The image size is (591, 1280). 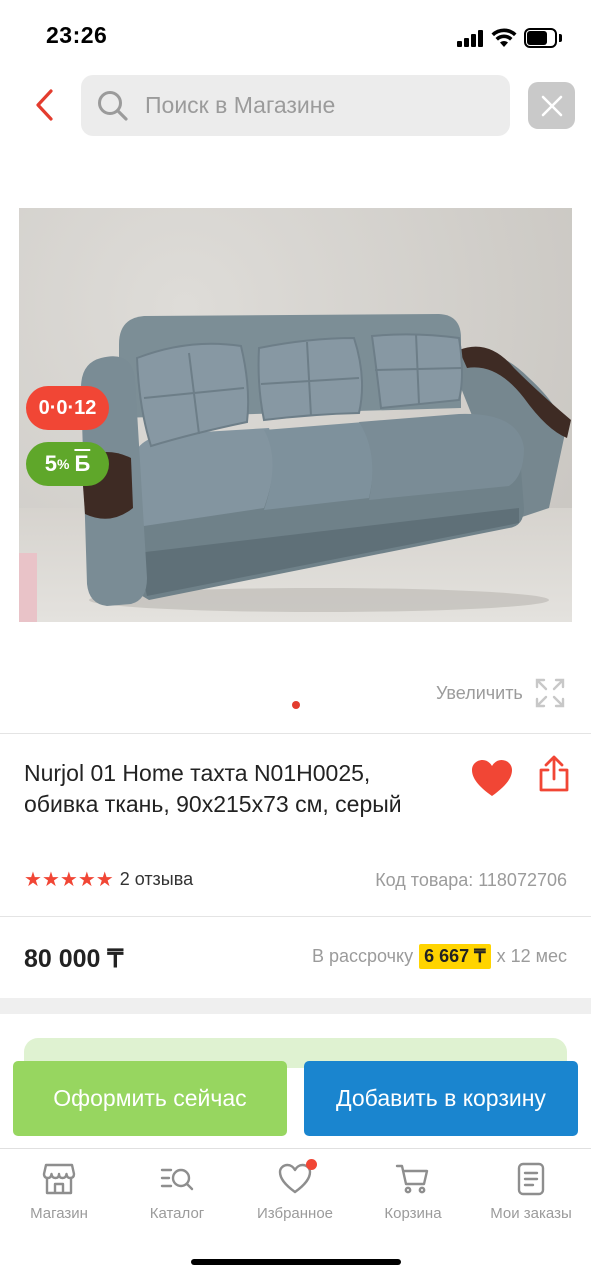 What do you see at coordinates (177, 1213) in the screenshot?
I see `tab-label: Каталог` at bounding box center [177, 1213].